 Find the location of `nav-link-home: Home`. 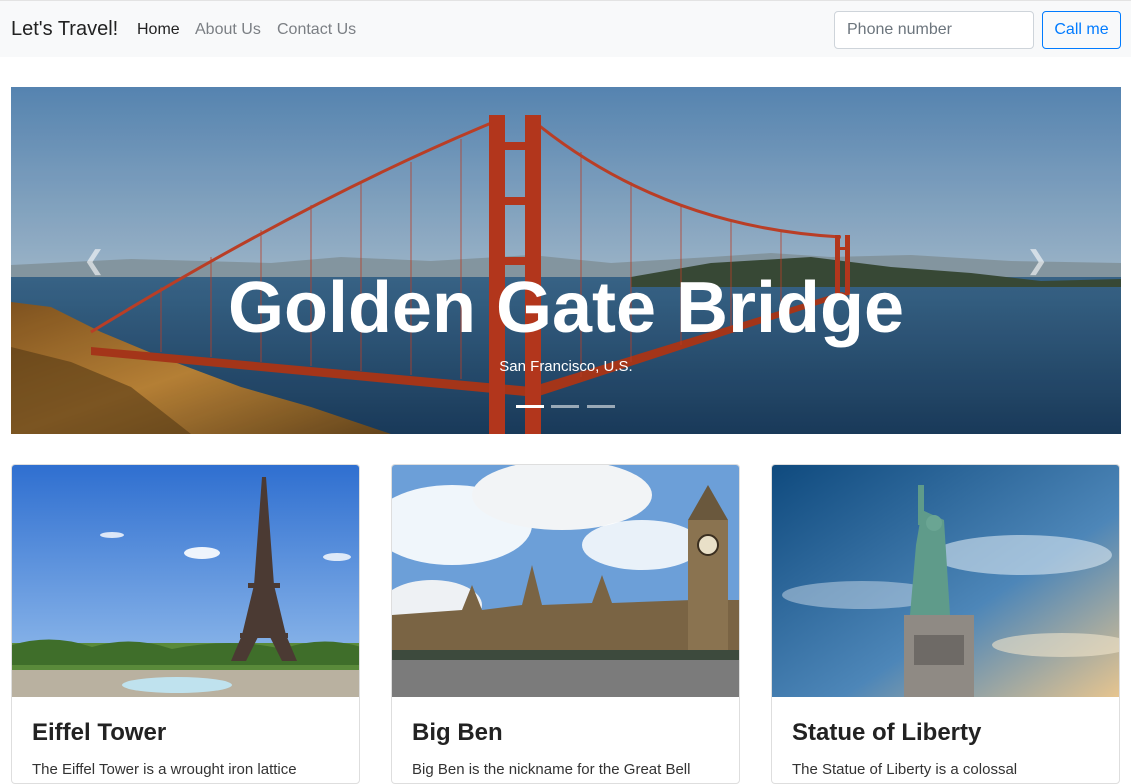

nav-link-home: Home is located at coordinates (158, 30).